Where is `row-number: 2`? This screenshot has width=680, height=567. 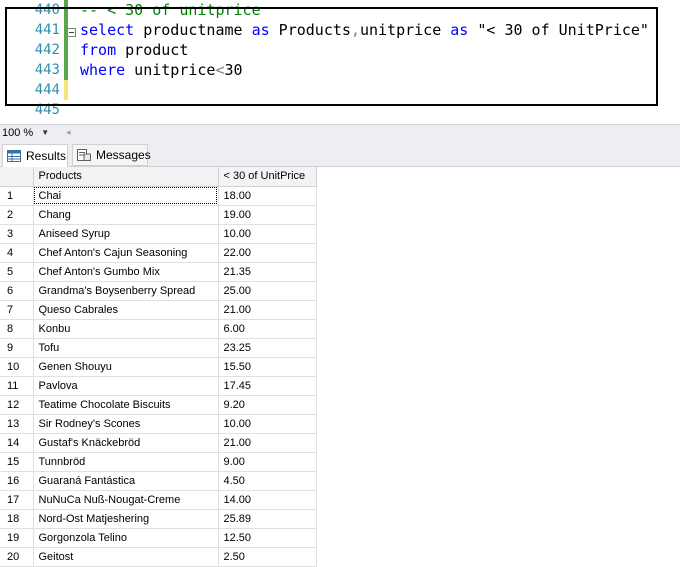
row-number: 2 is located at coordinates (17, 215).